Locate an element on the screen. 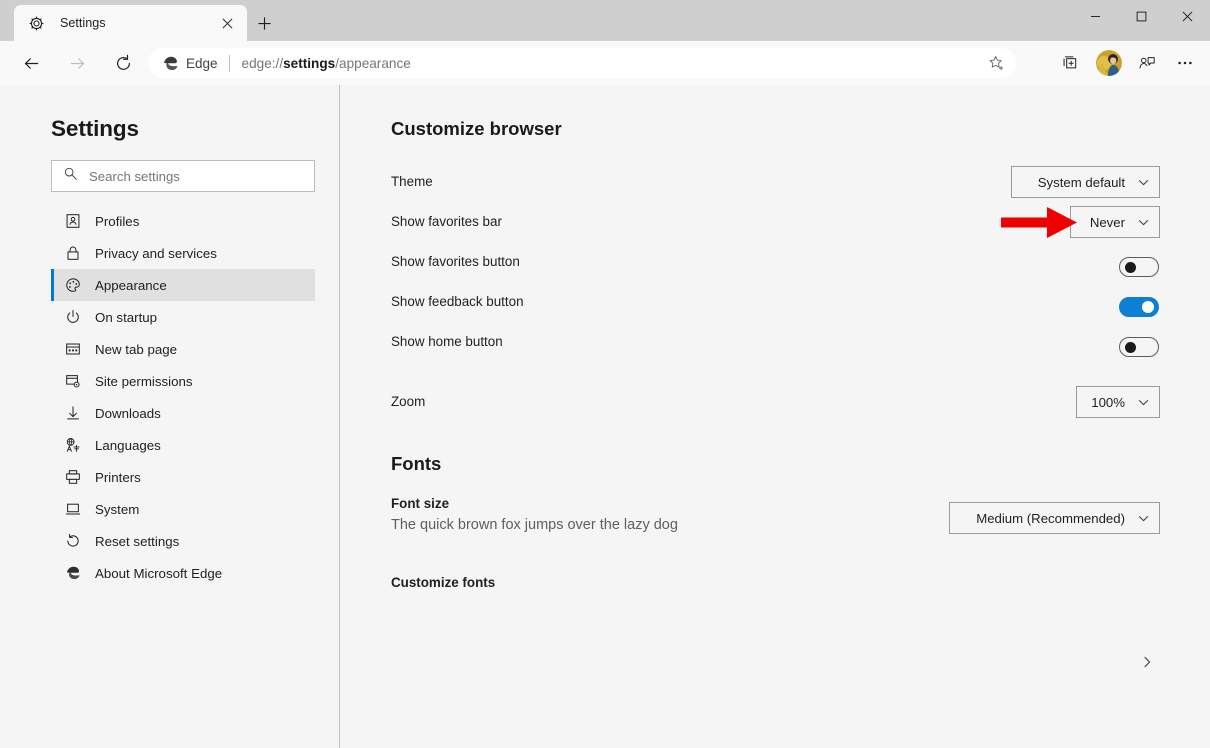  section-heading-customize-browser: Customize browser is located at coordinates (476, 128).